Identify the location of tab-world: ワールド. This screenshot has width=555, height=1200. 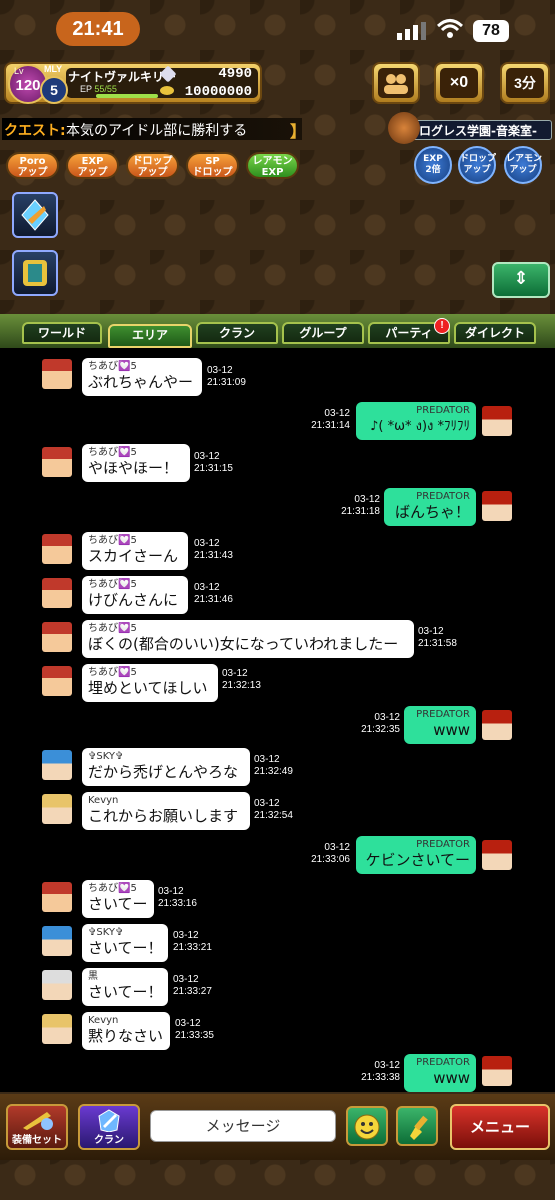
(62, 333).